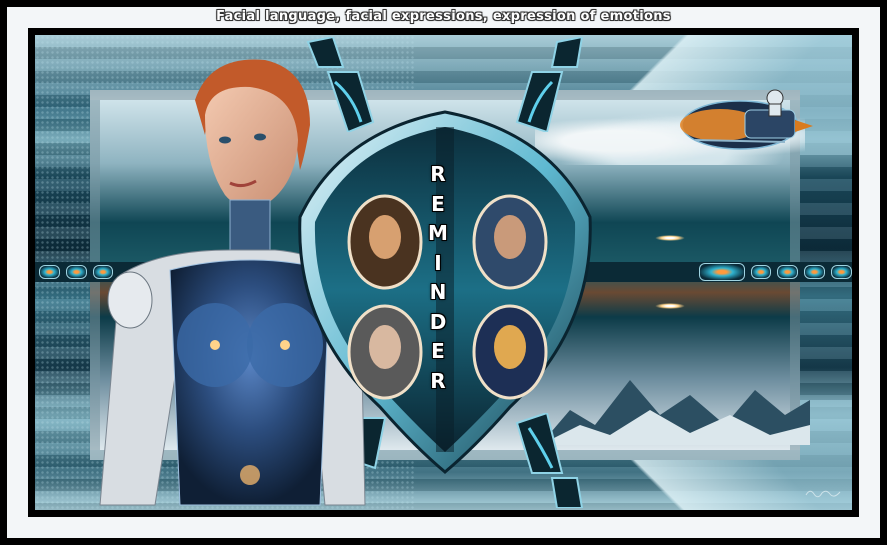 This screenshot has width=887, height=545. What do you see at coordinates (438, 233) in the screenshot?
I see `reminder-letter: M` at bounding box center [438, 233].